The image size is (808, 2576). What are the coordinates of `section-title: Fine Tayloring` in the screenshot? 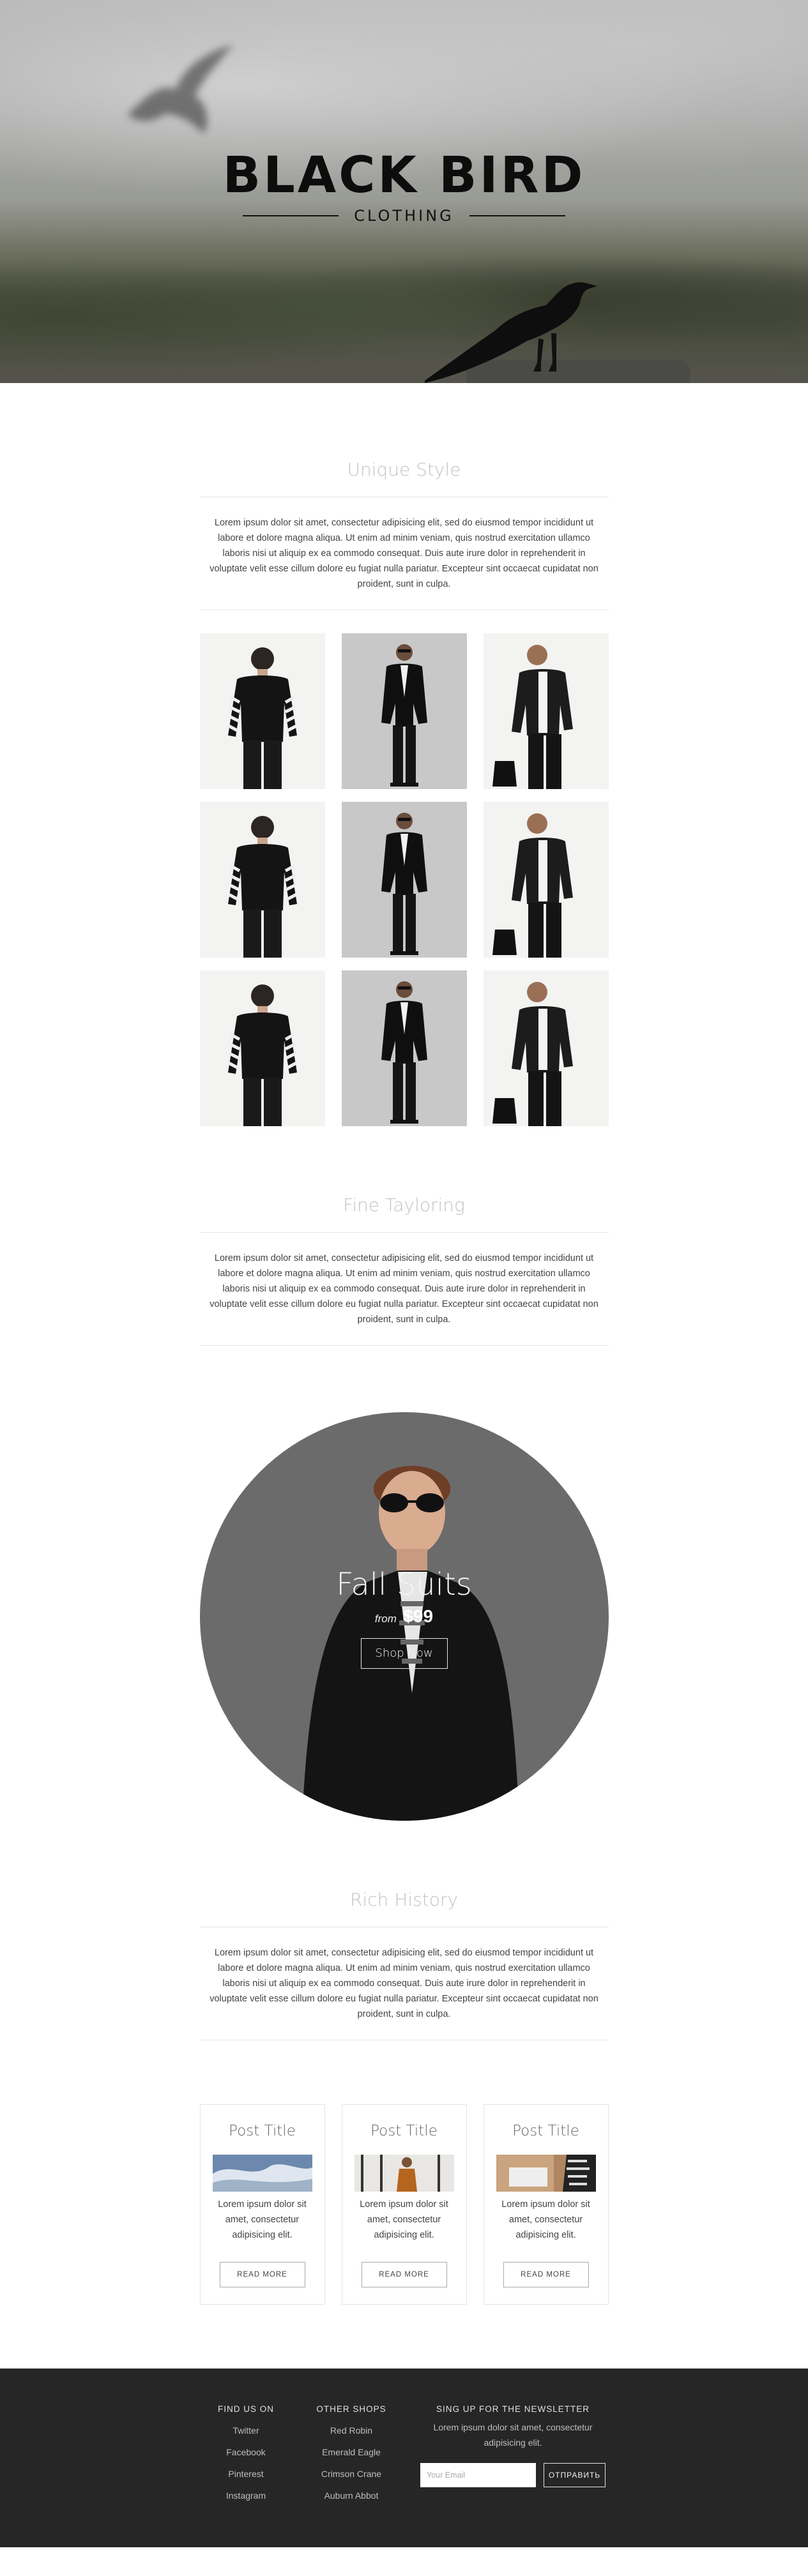 It's located at (404, 1213).